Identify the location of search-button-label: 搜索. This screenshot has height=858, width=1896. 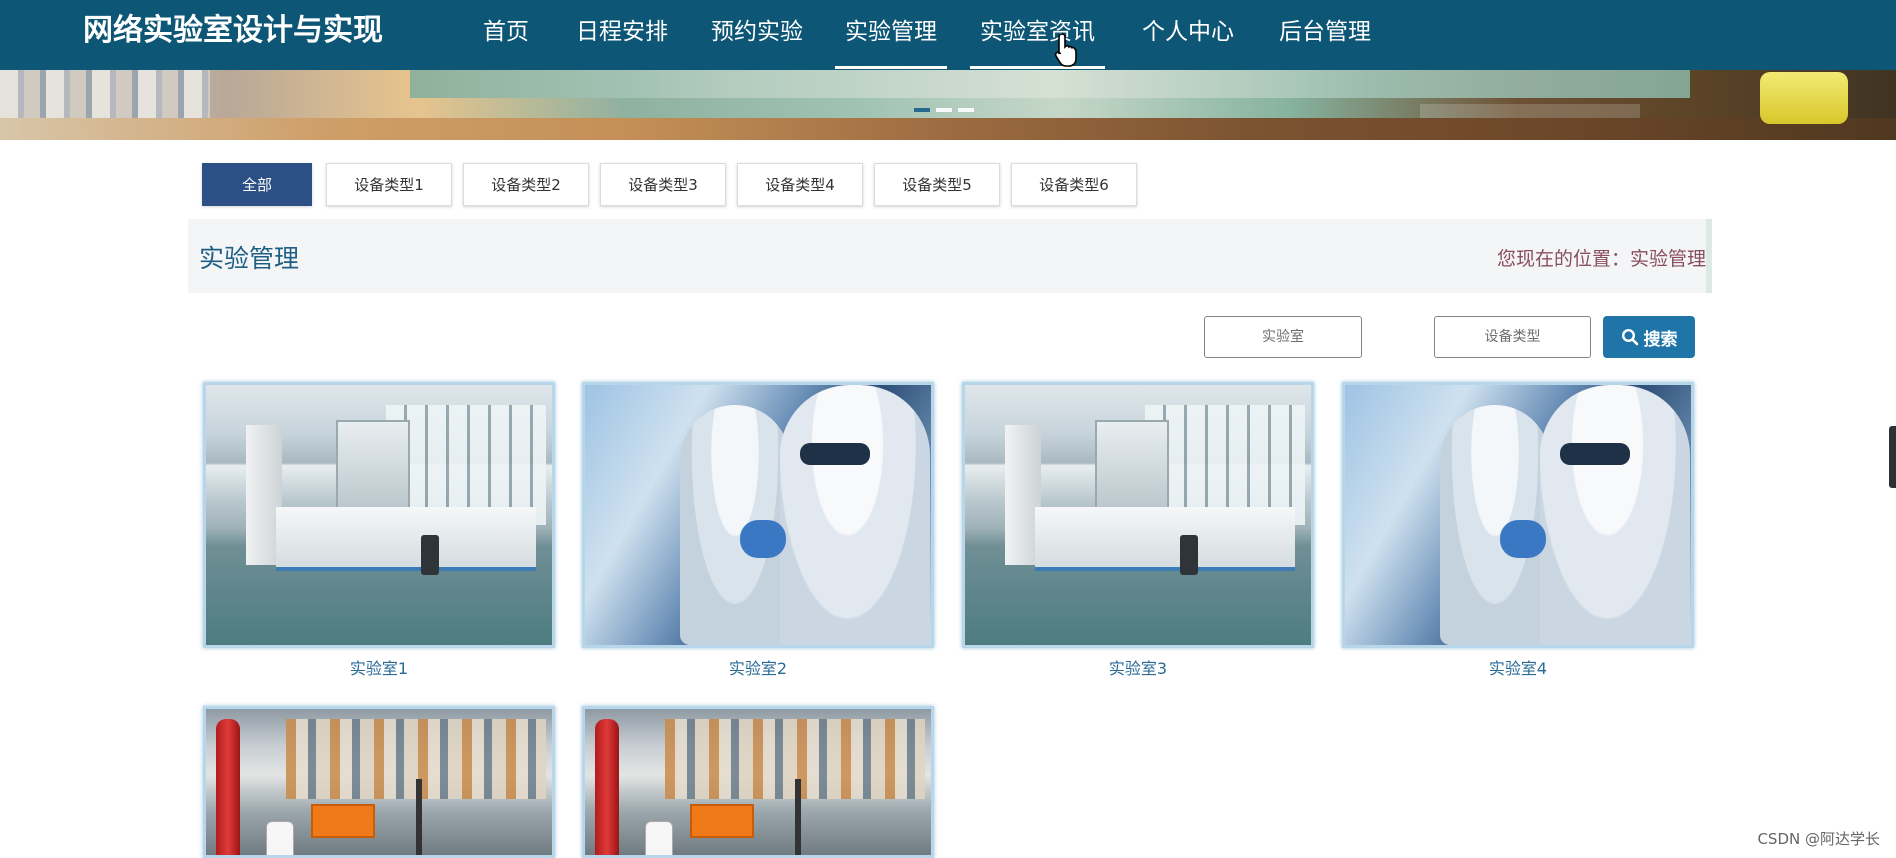
(1660, 339).